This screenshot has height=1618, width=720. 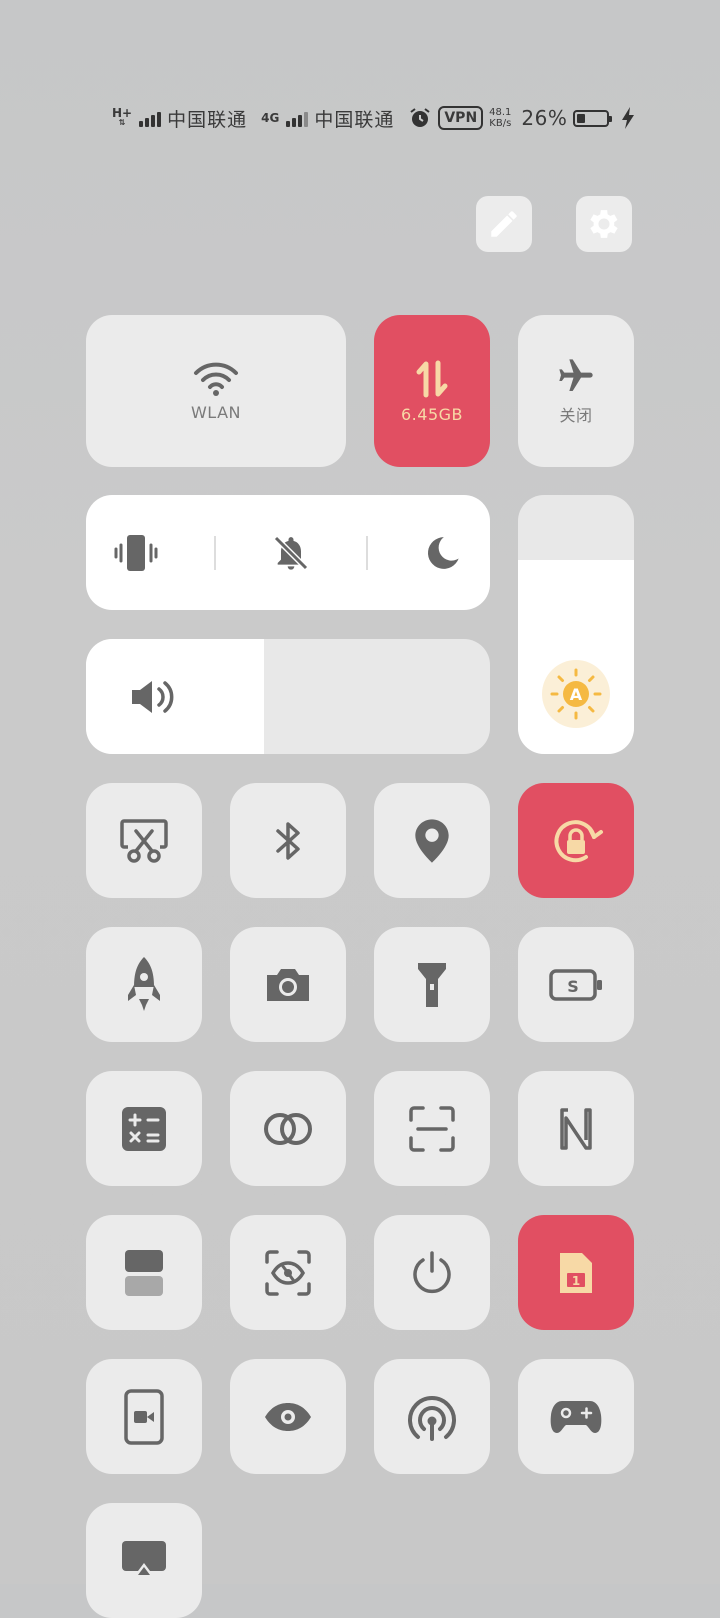 I want to click on gear-icon, so click(x=604, y=224).